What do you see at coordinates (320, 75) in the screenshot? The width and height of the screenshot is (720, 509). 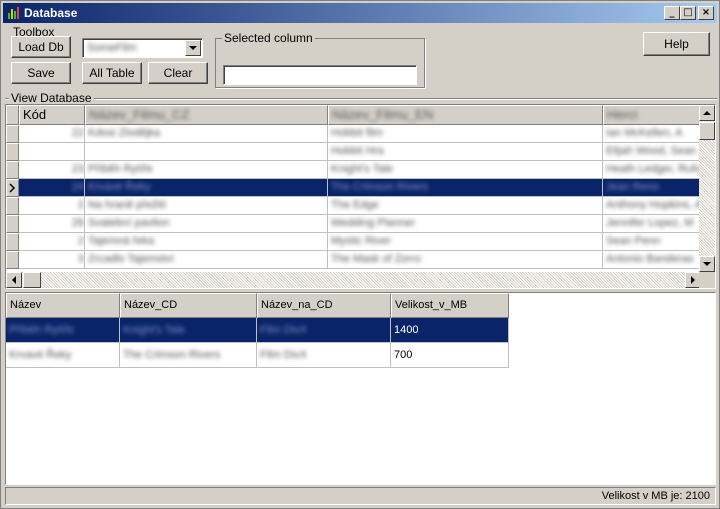 I see `selected-column-input` at bounding box center [320, 75].